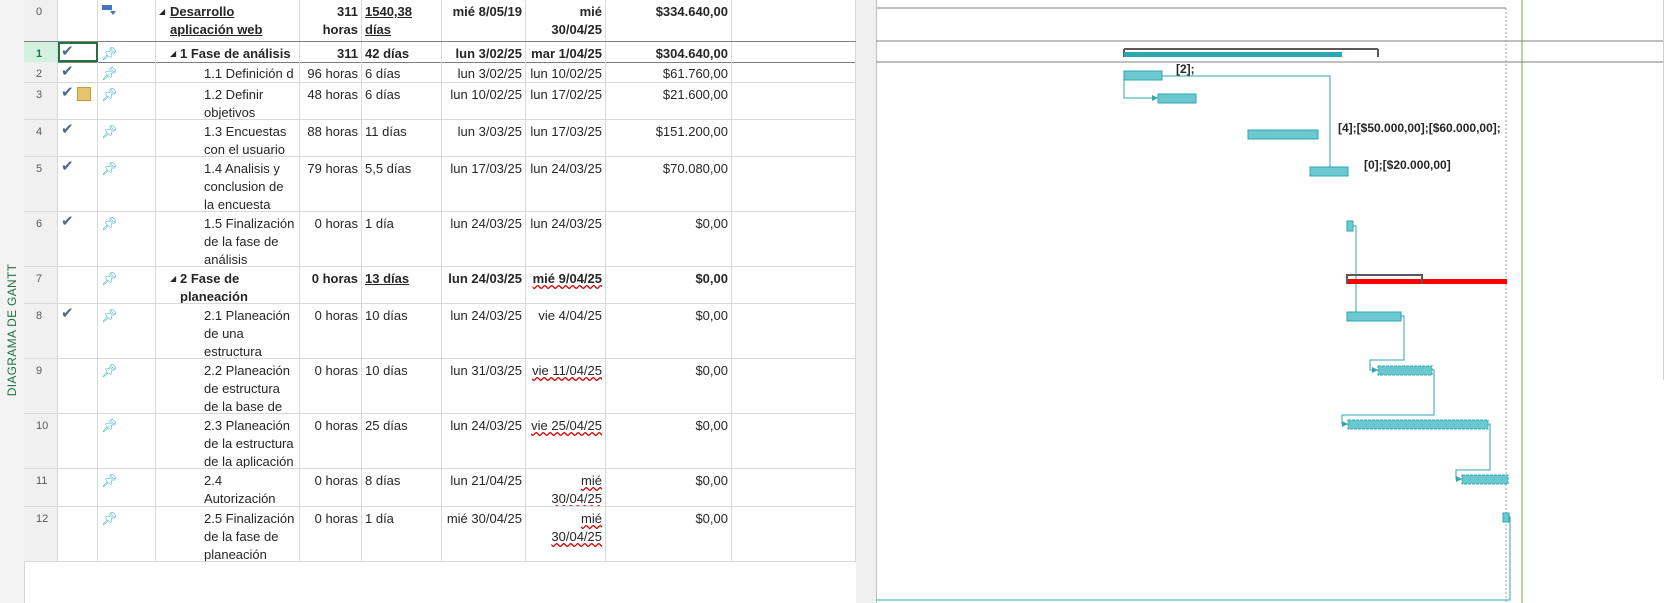 This screenshot has height=603, width=1678. Describe the element at coordinates (566, 138) in the screenshot. I see `finish-cell: lun 17/03/25` at that location.